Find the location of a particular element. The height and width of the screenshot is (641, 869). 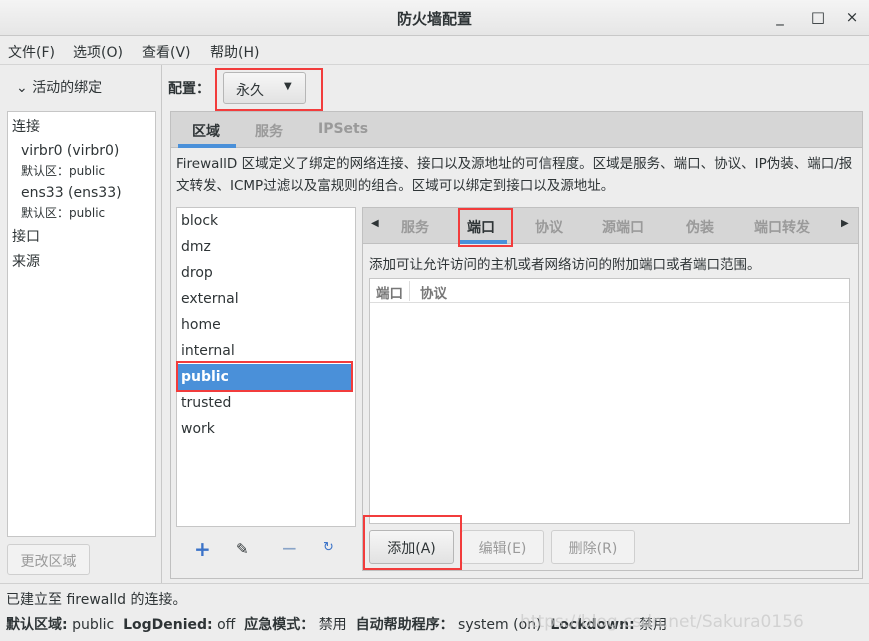

ports-description: 添加可让允许访问的主机或者网络访问的附加端口或者端口范围。 is located at coordinates (565, 265).